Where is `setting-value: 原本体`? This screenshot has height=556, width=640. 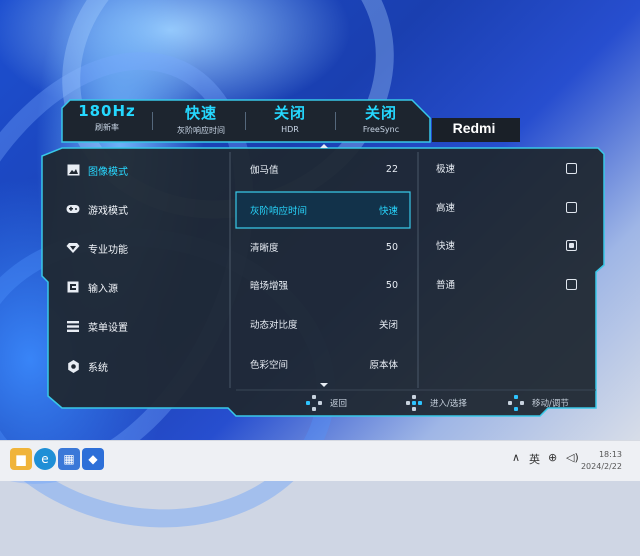
setting-value: 原本体 is located at coordinates (383, 365).